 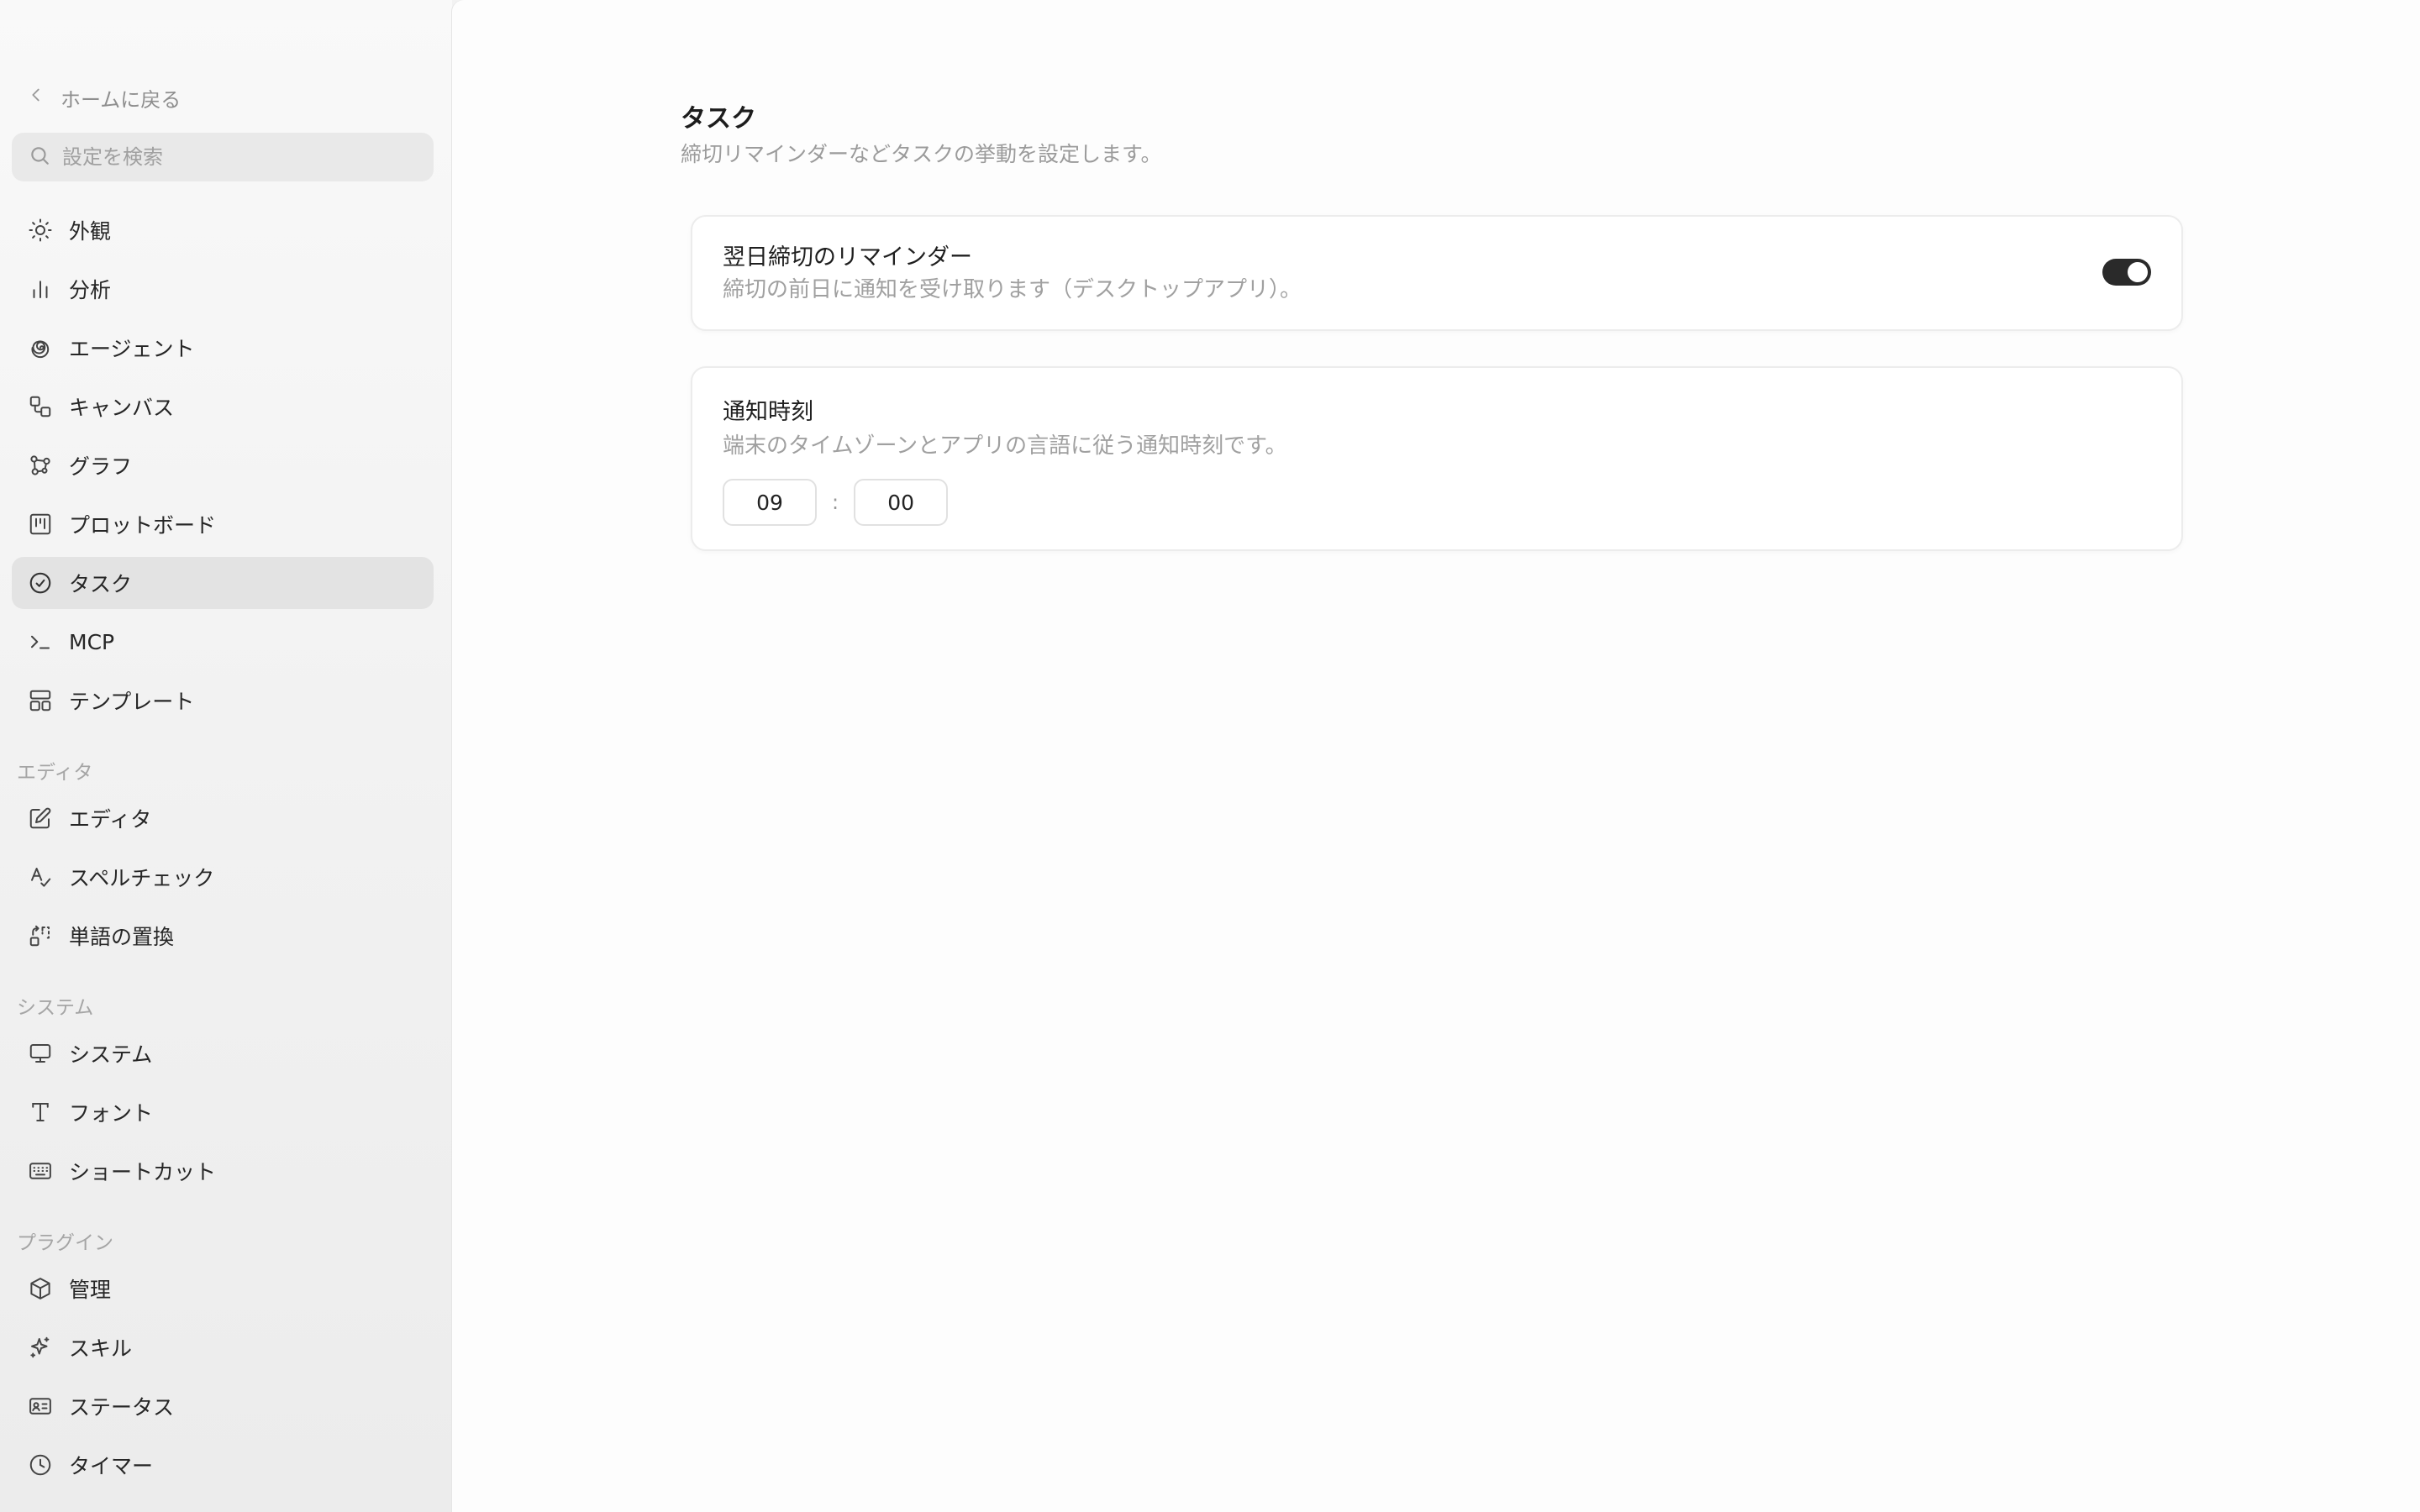 What do you see at coordinates (719, 119) in the screenshot?
I see `page-title: タスク` at bounding box center [719, 119].